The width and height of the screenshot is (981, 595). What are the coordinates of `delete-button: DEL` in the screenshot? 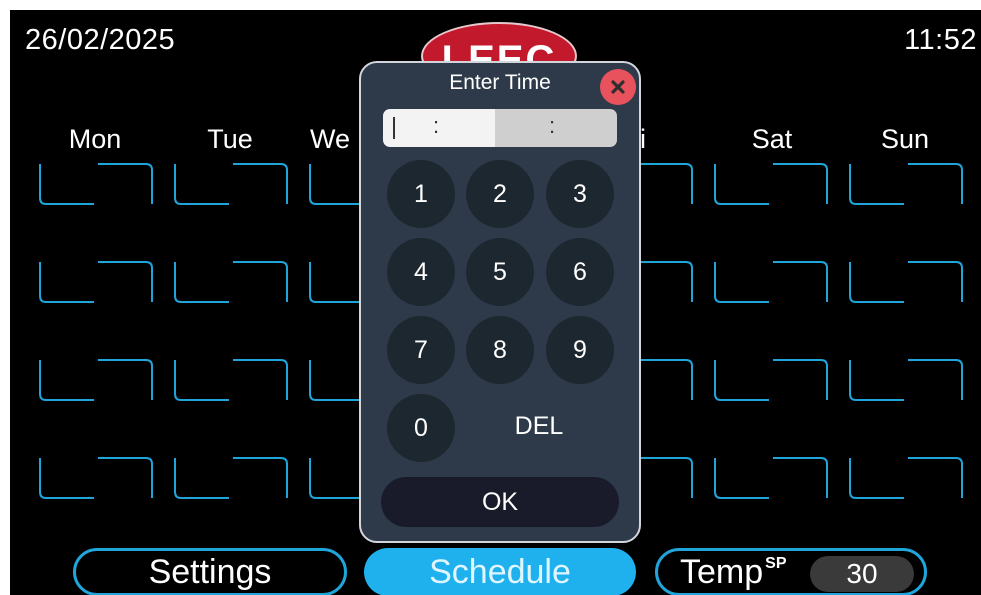 It's located at (539, 426).